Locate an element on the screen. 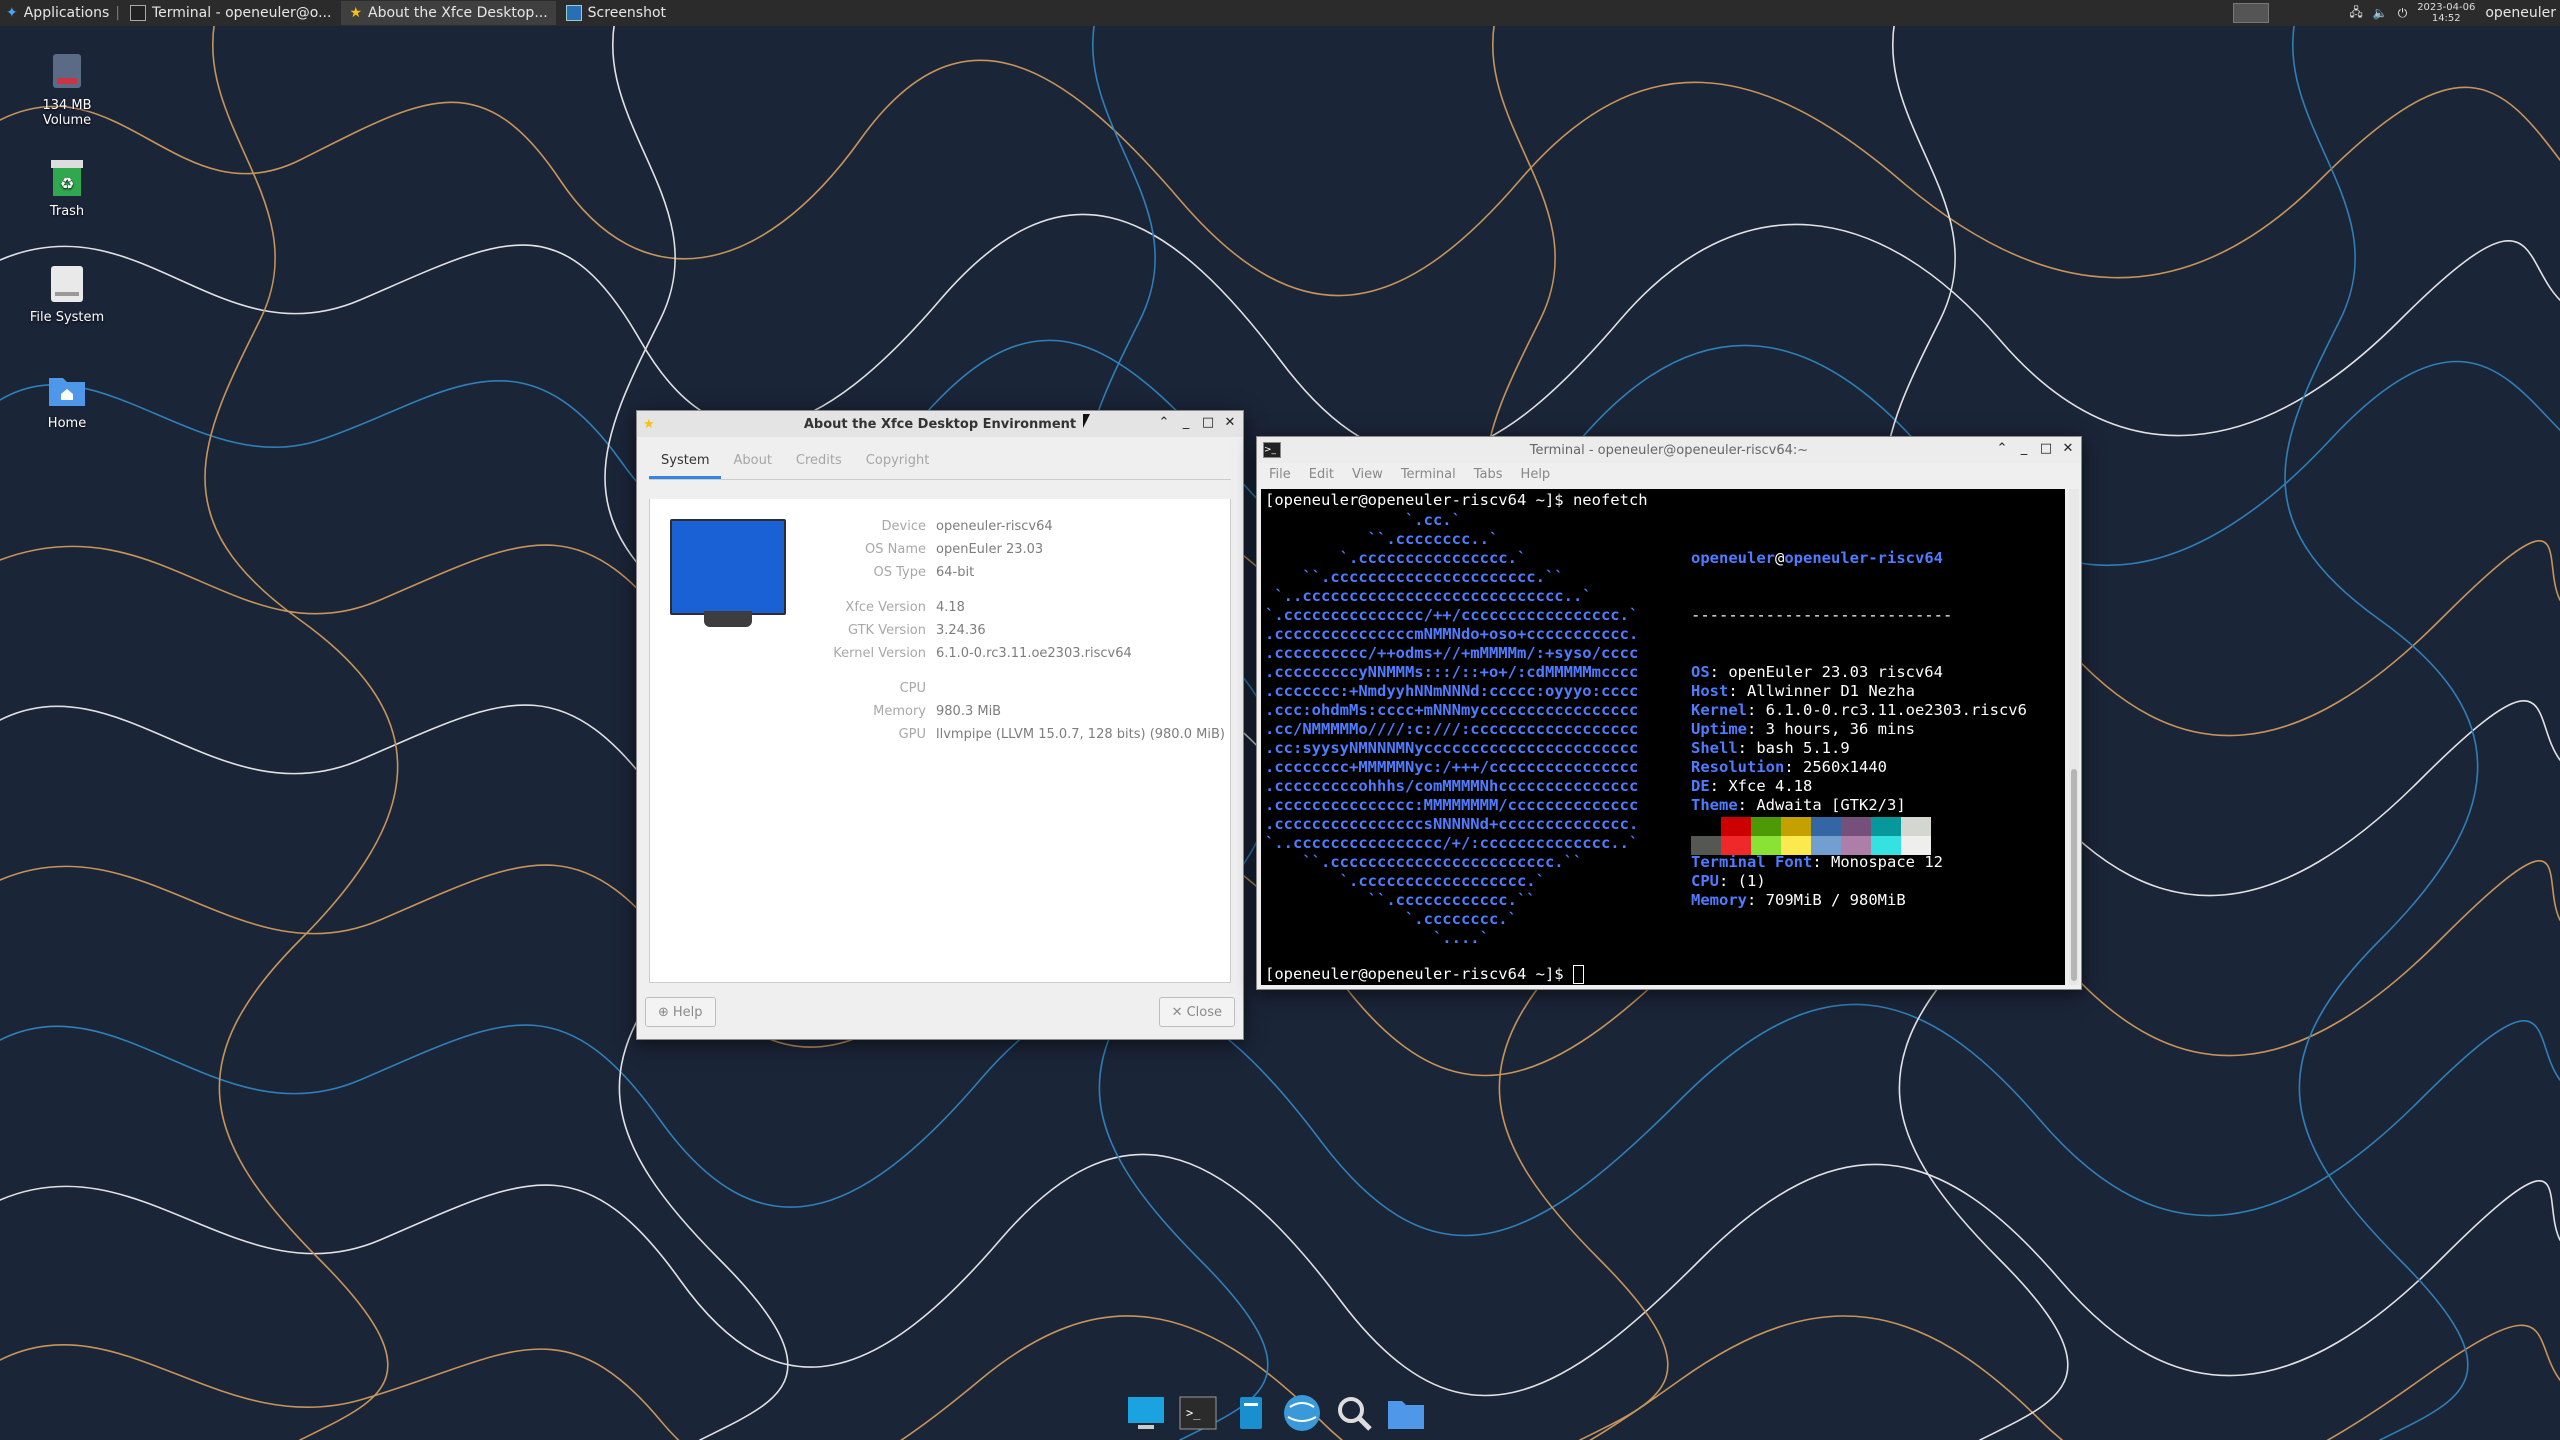 The height and width of the screenshot is (1440, 2560). system-tray: 🖧 🔈 ⏻ 2023-04-06 14:52 openeuler is located at coordinates (2396, 13).